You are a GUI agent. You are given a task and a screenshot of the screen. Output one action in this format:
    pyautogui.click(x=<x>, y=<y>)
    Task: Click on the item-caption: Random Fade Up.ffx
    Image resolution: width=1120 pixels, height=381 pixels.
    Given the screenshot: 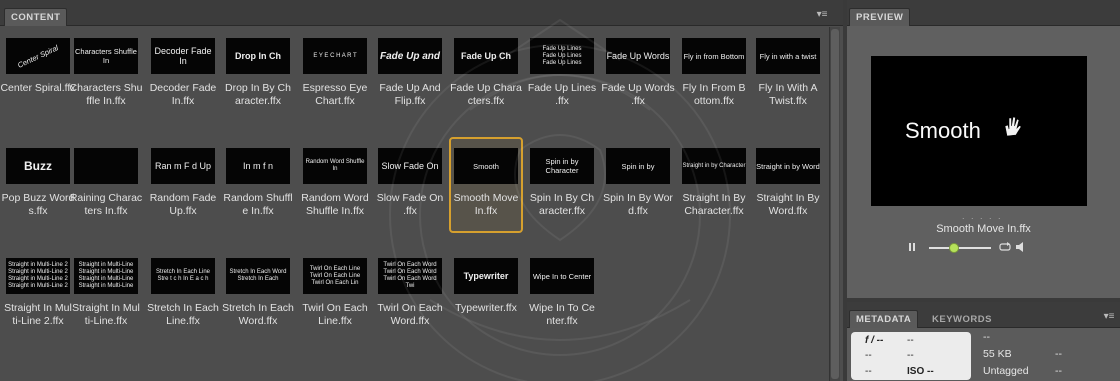 What is the action you would take?
    pyautogui.click(x=183, y=204)
    